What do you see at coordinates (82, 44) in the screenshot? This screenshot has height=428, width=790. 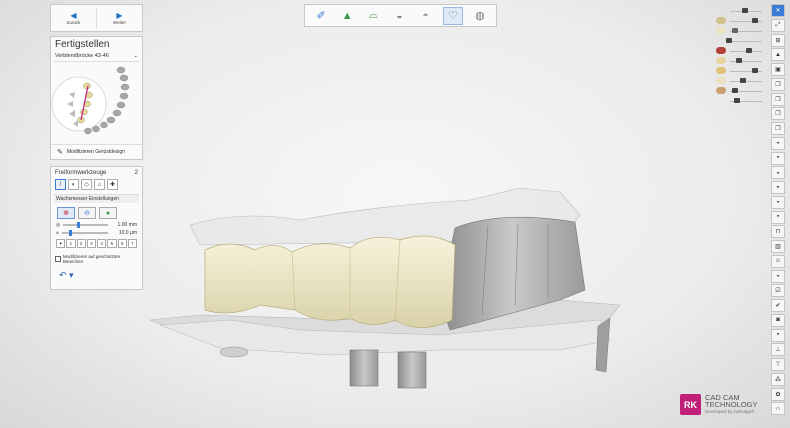 I see `panel-title: Fertigstellen` at bounding box center [82, 44].